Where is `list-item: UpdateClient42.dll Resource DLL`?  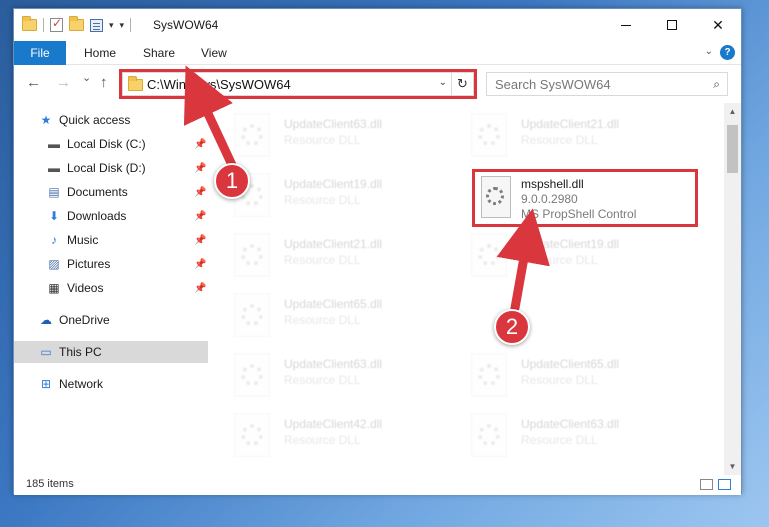 list-item: UpdateClient42.dll Resource DLL is located at coordinates (320, 437).